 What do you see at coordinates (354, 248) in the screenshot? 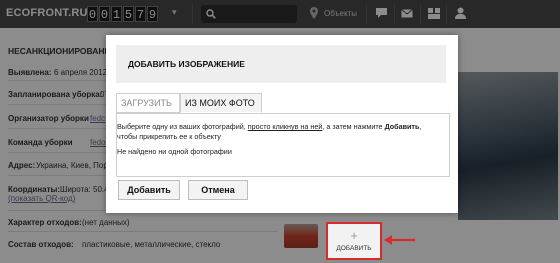
I see `add-photo-label: ДОБАВИТЬ` at bounding box center [354, 248].